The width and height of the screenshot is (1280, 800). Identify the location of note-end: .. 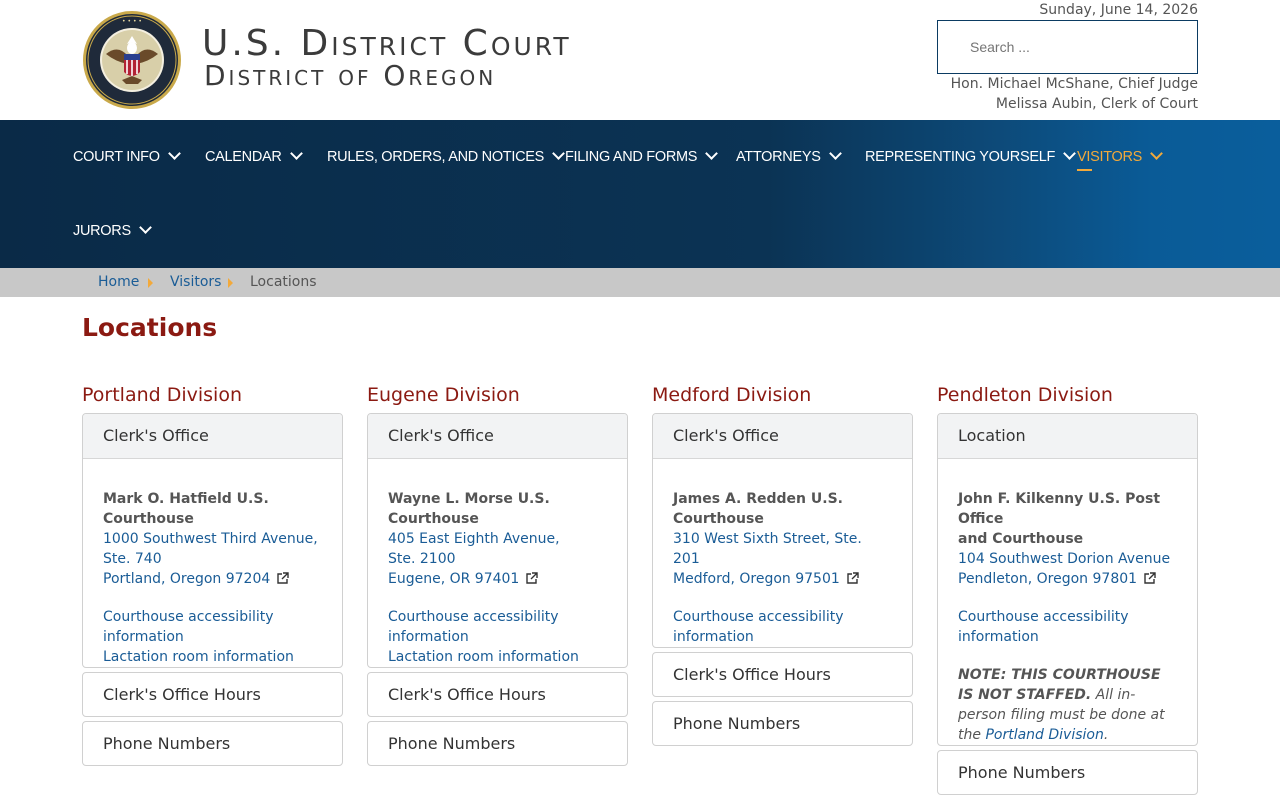
(1106, 735).